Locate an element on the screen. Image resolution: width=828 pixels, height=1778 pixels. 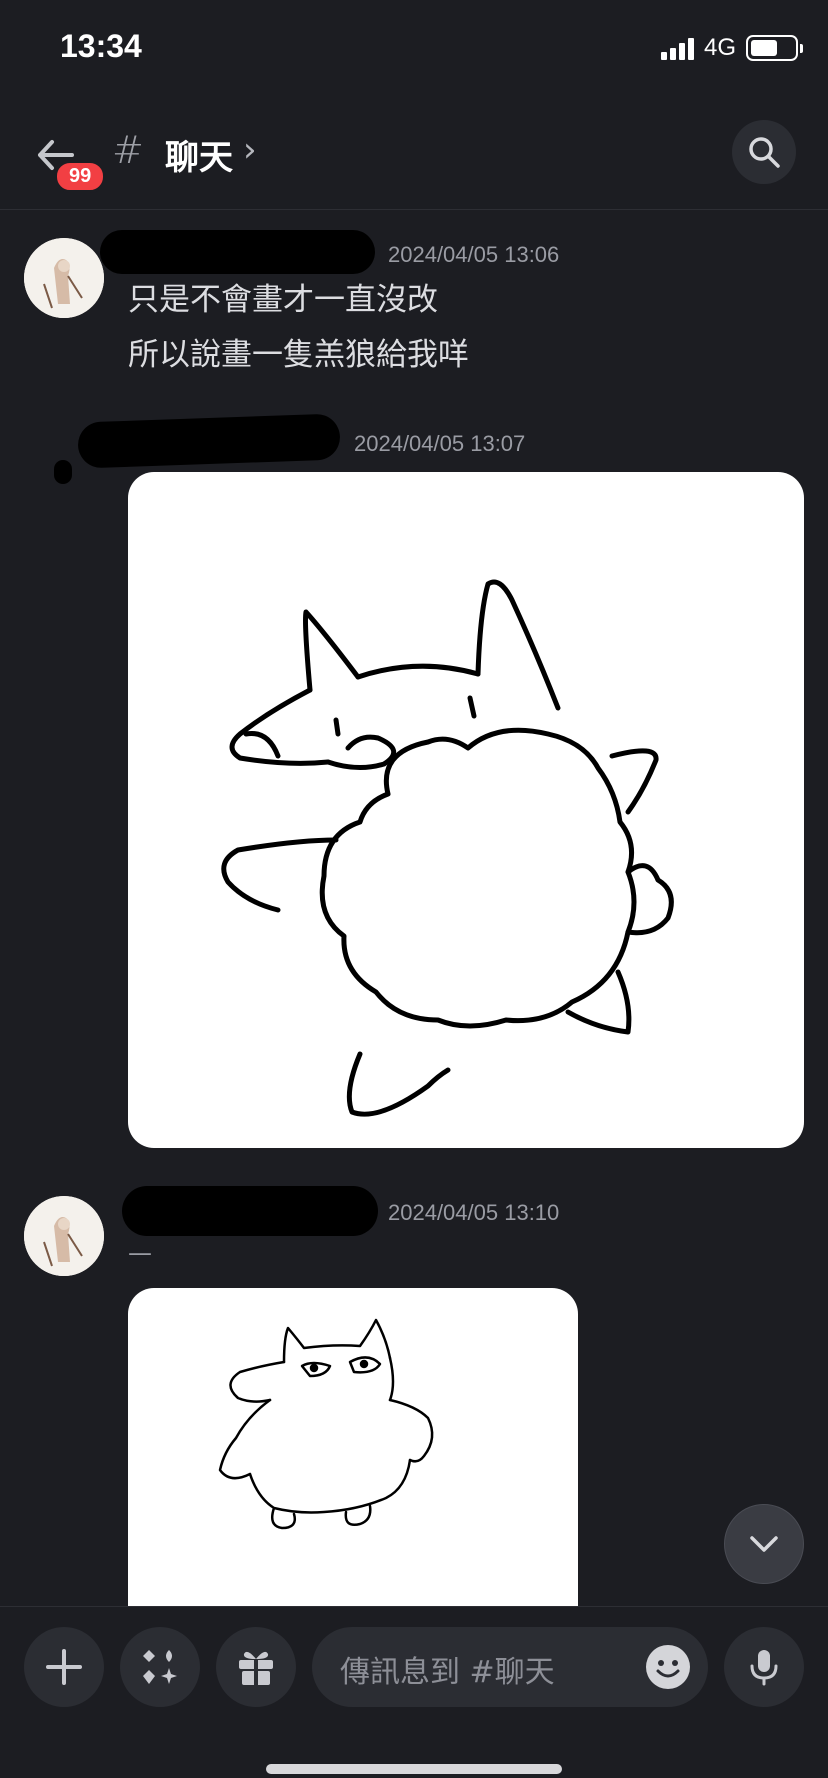
message-composer: 傳訊息到 #聊天 is located at coordinates (414, 1692).